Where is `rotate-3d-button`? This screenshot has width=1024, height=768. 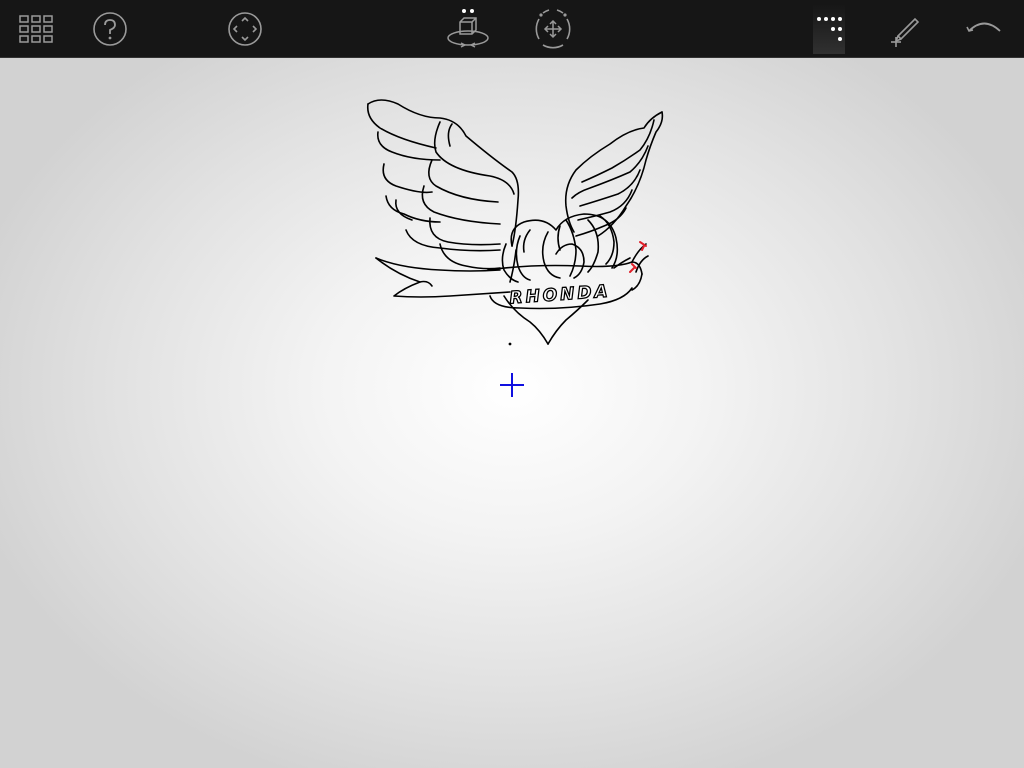 rotate-3d-button is located at coordinates (468, 29).